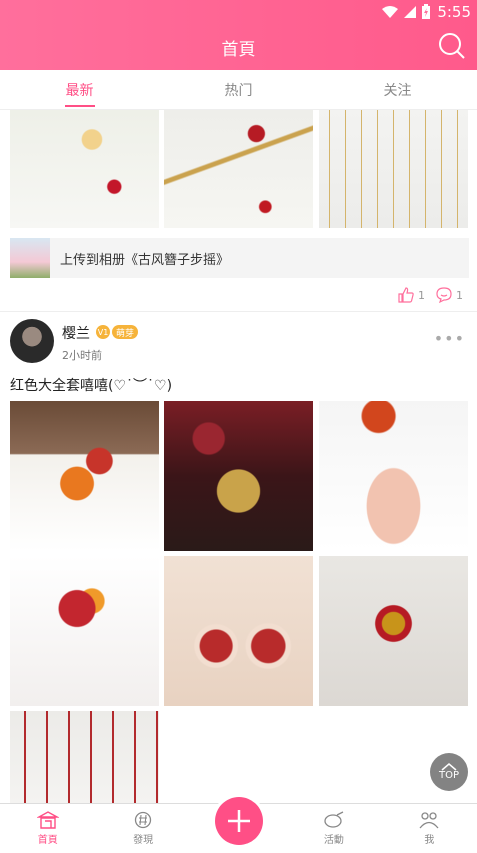 This screenshot has height=853, width=477. I want to click on plus-icon, so click(239, 821).